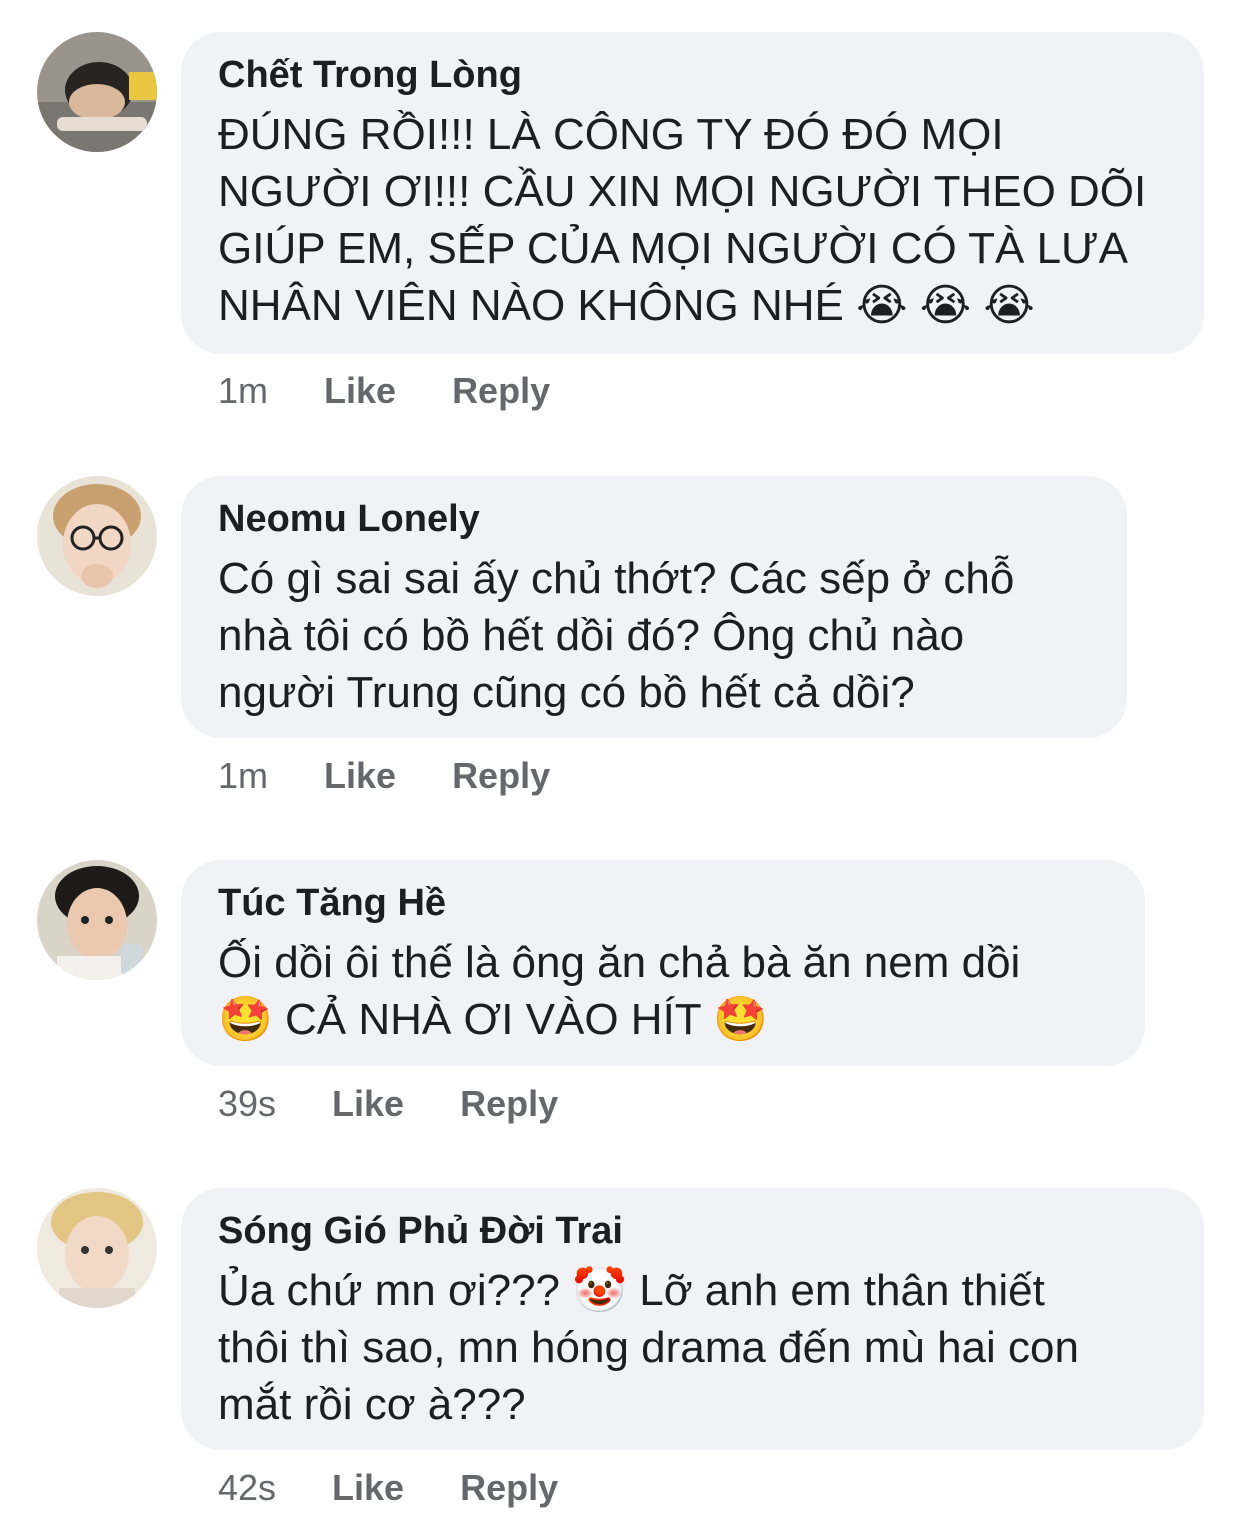  Describe the element at coordinates (591, 635) in the screenshot. I see `comment-line: nhà tôi có bồ hết dồi đó? Ông chủ nào` at that location.